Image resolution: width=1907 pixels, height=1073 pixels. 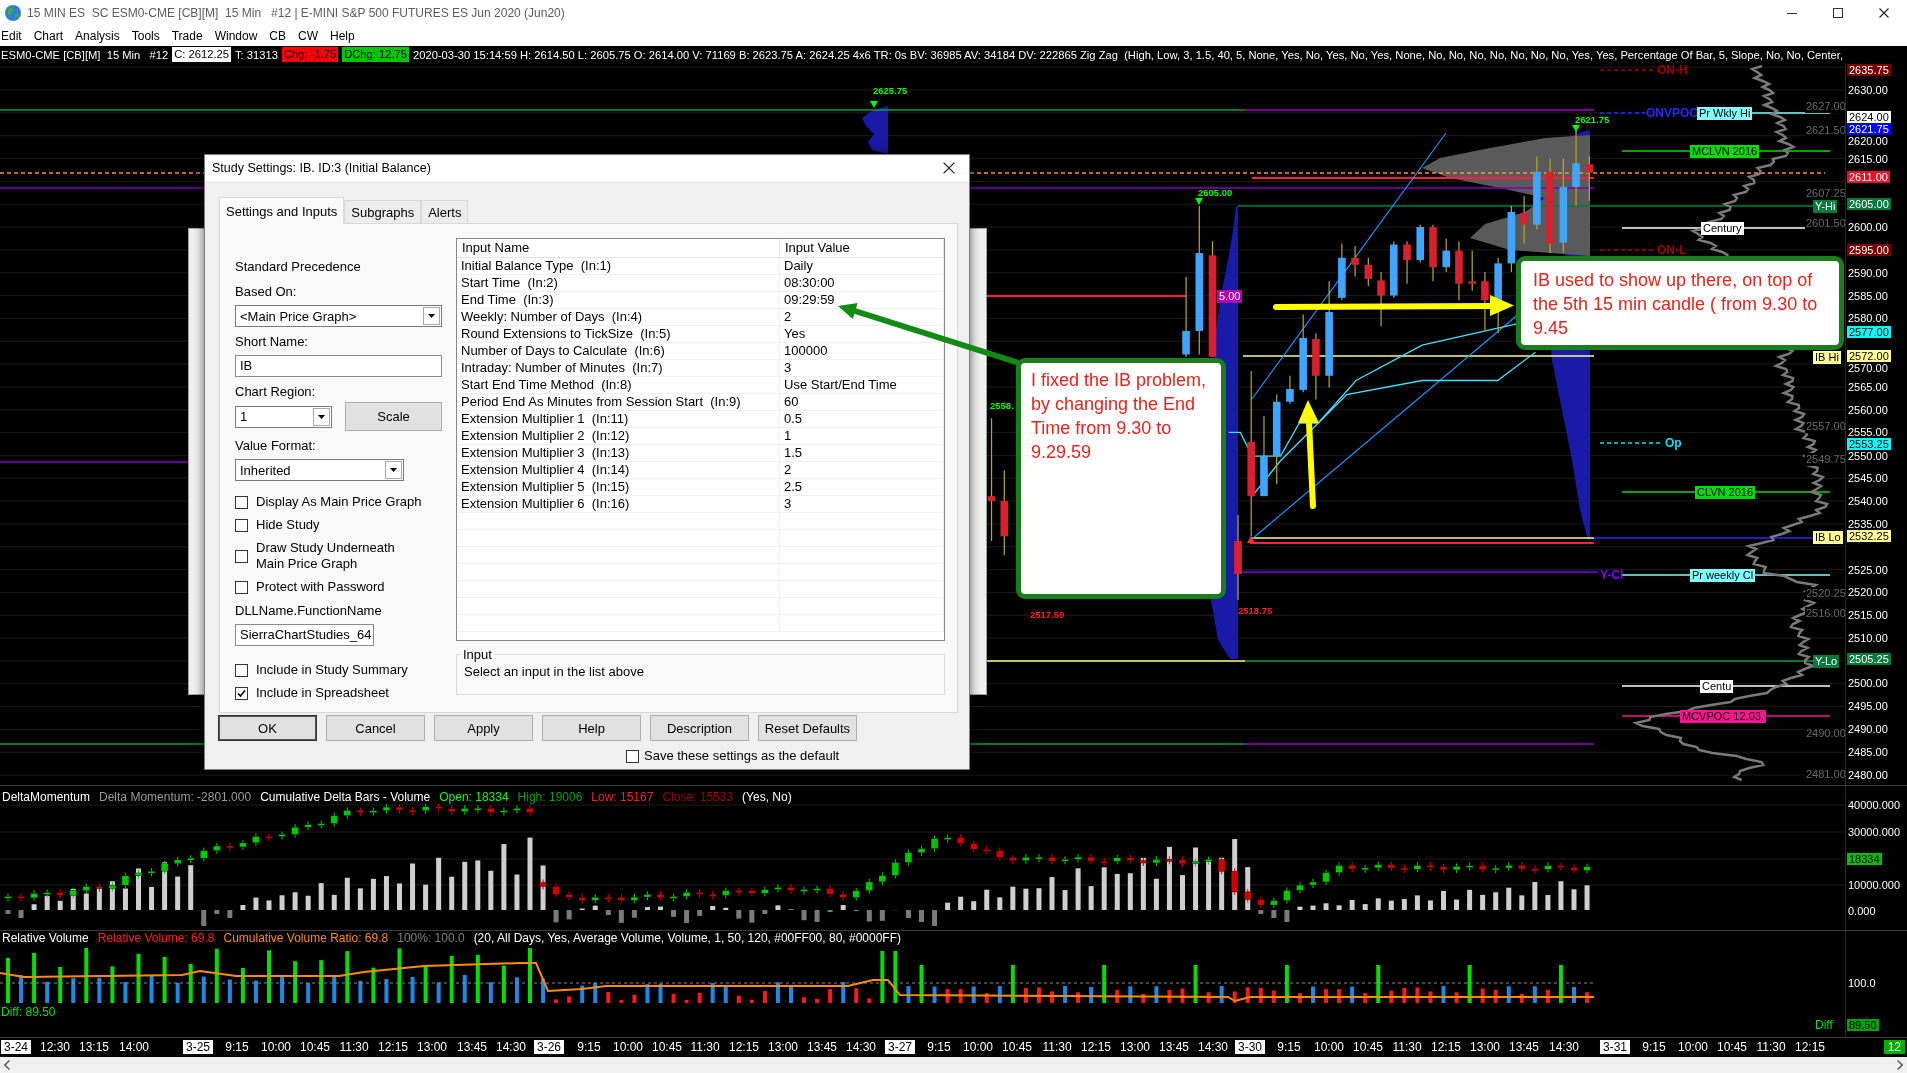 What do you see at coordinates (953, 1065) in the screenshot?
I see `horizontal-scrollbar` at bounding box center [953, 1065].